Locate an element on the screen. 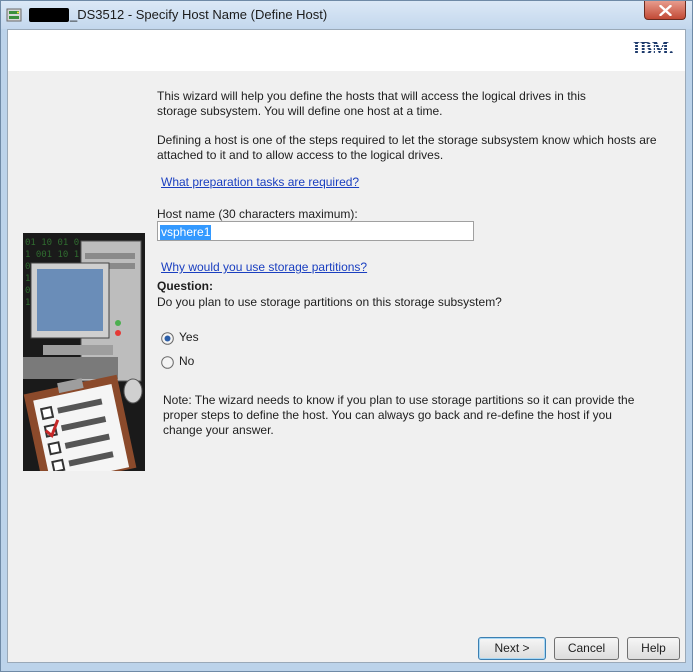  radio-no is located at coordinates (167, 362).